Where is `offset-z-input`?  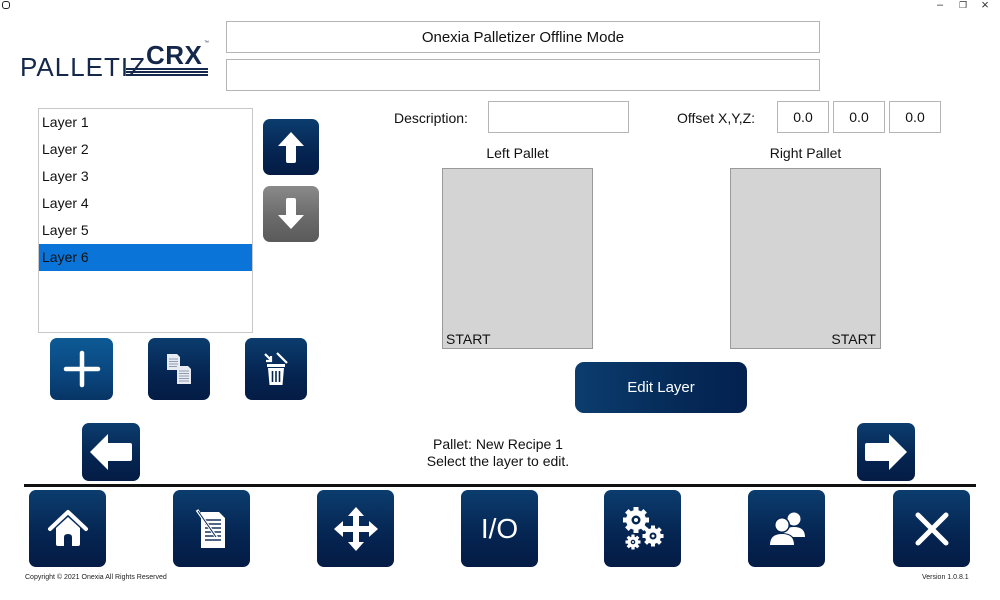 offset-z-input is located at coordinates (915, 117).